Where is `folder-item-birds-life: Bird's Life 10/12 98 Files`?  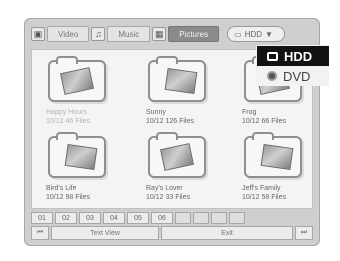
folder-item-birds-life: Bird's Life 10/12 98 Files is located at coordinates (79, 170).